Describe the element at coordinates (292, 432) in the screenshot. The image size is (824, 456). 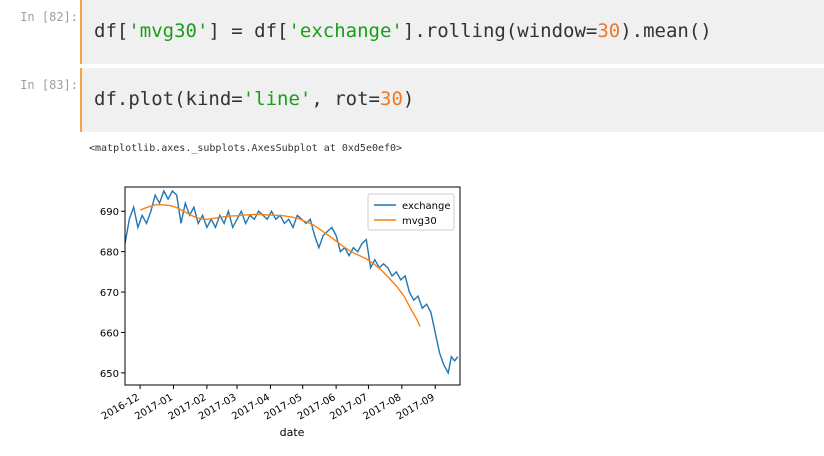
I see `x-axis-label: date` at that location.